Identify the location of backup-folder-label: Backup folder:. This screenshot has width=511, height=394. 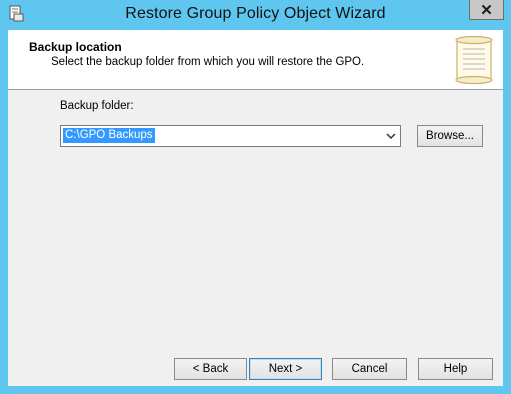
(97, 106).